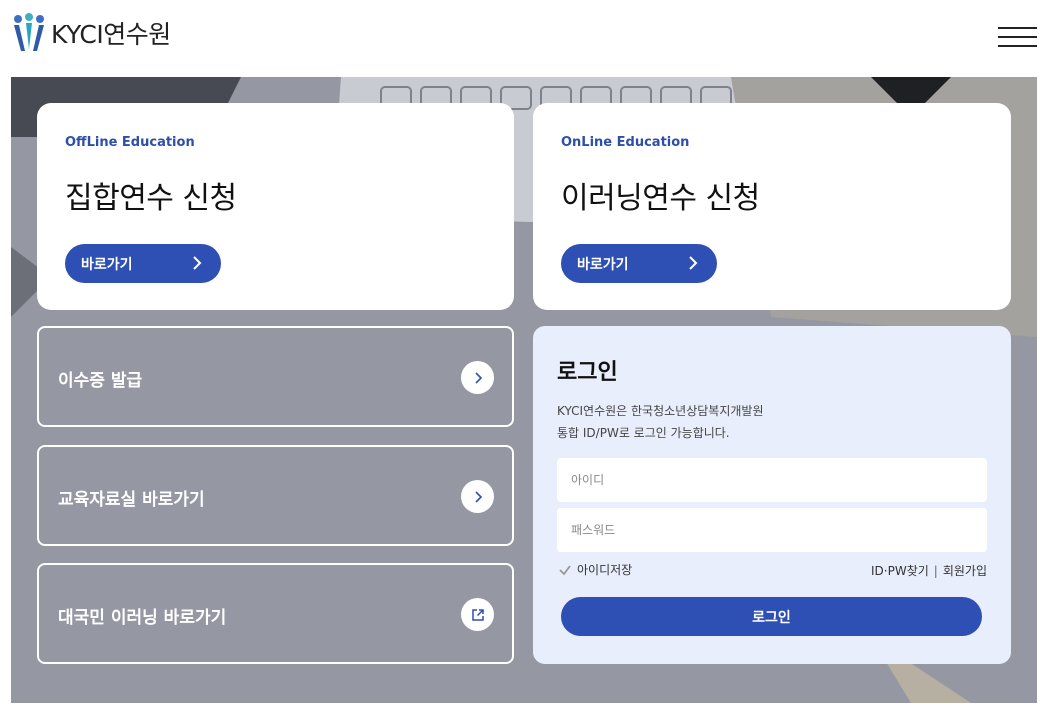  What do you see at coordinates (965, 571) in the screenshot?
I see `signup-link: 회원가입` at bounding box center [965, 571].